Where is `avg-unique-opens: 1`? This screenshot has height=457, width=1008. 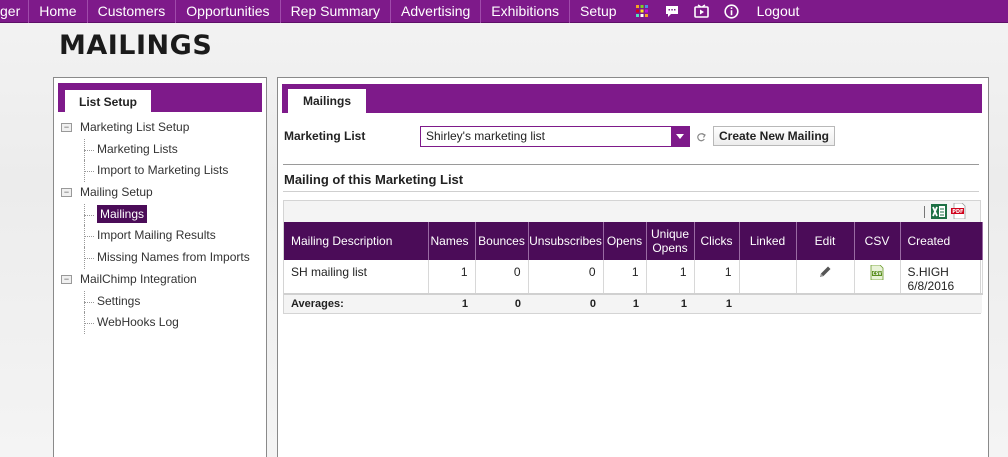
avg-unique-opens: 1 is located at coordinates (670, 303).